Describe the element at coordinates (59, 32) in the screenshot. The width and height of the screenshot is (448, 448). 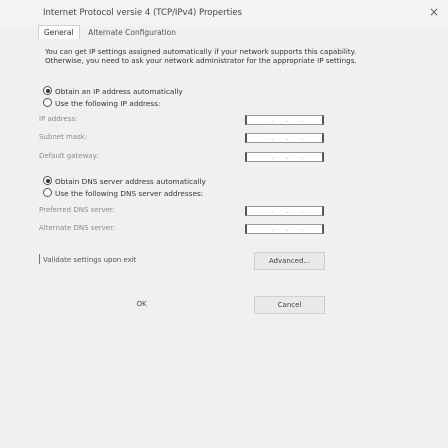
I see `tab-general: General` at that location.